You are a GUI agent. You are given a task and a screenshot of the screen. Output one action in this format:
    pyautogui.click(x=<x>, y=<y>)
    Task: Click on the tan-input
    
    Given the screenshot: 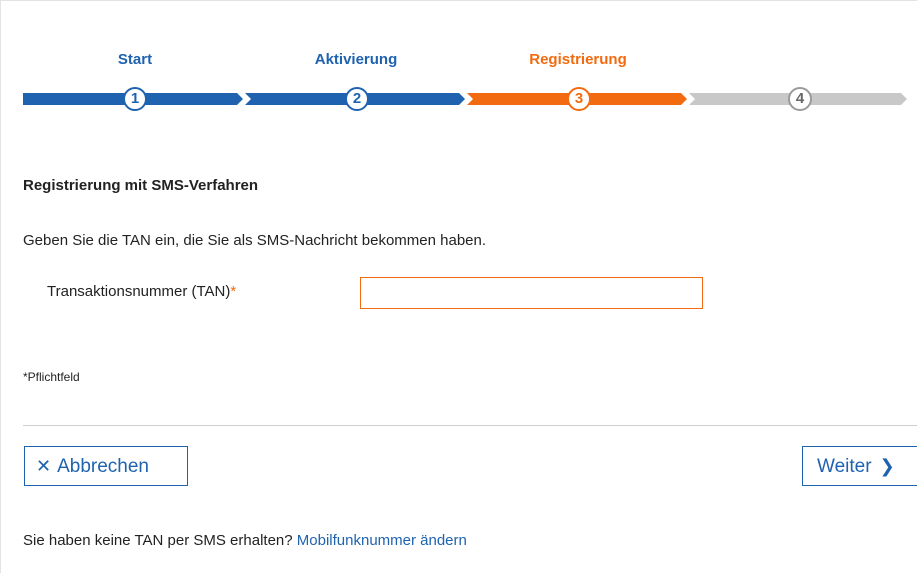 What is the action you would take?
    pyautogui.click(x=531, y=293)
    